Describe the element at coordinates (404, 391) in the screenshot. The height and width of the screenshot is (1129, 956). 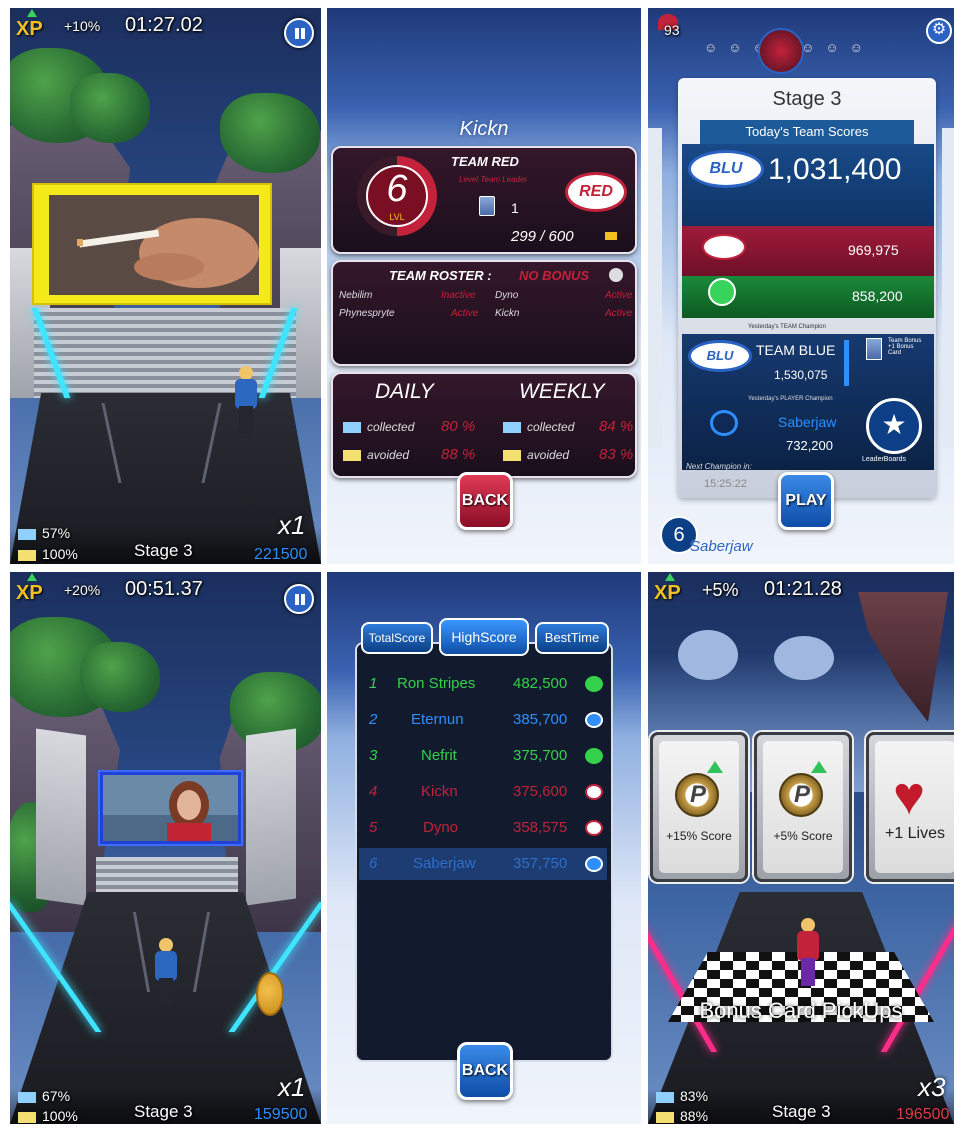
I see `daily-label: DAILY` at that location.